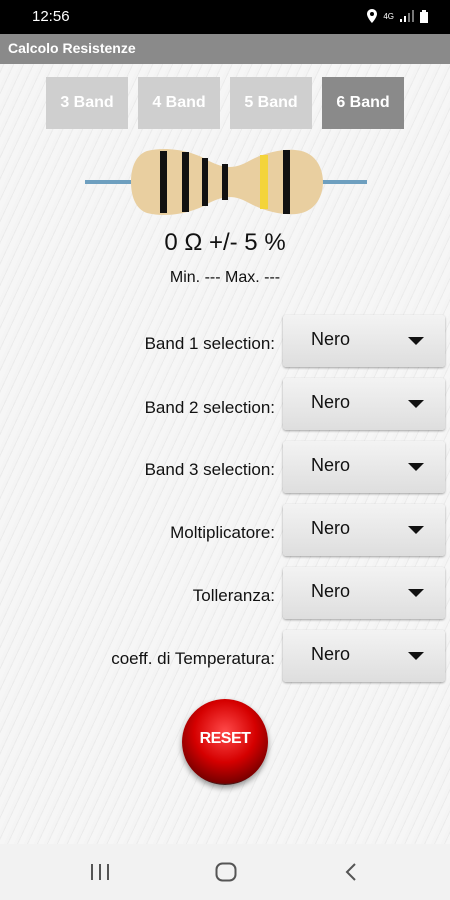  I want to click on status-time: 12:56, so click(51, 16).